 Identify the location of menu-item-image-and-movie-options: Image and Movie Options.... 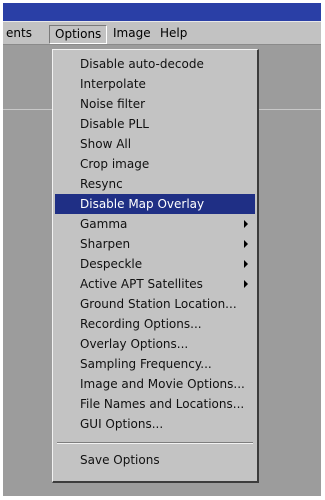
(155, 384).